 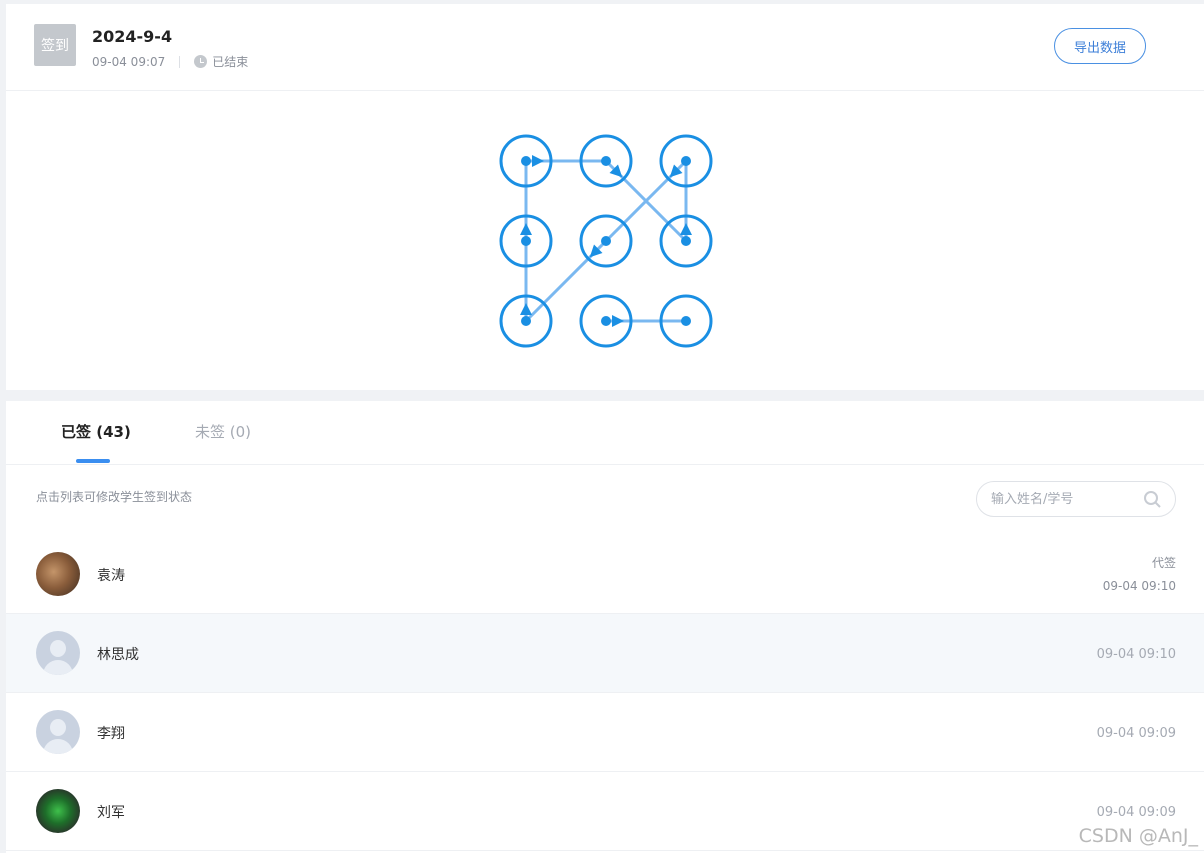 I want to click on tab-unsigned: 未签 (0), so click(x=223, y=431).